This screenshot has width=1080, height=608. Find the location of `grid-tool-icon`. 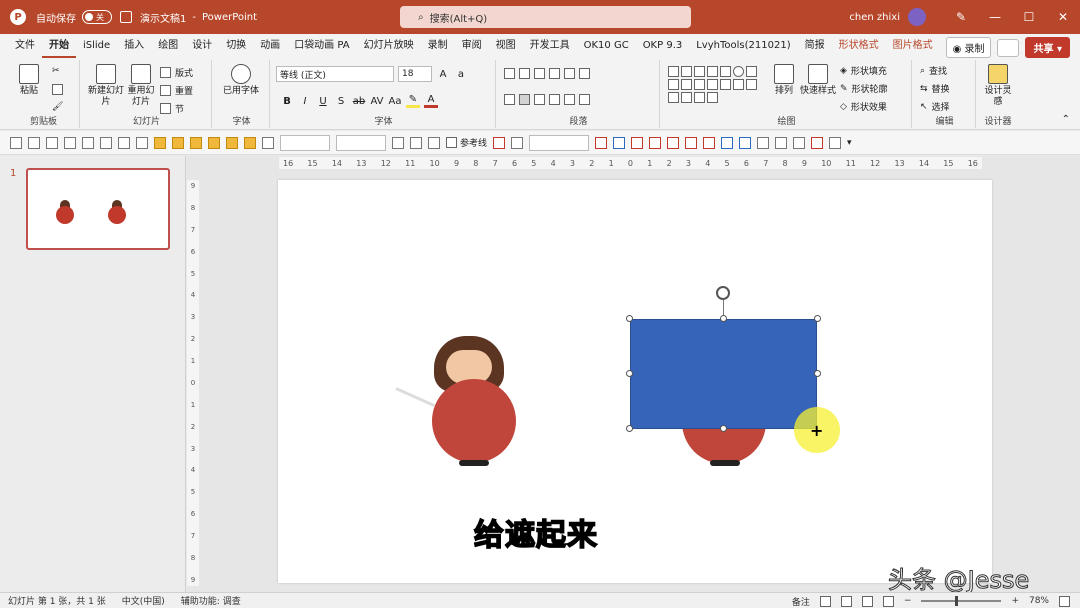

grid-tool-icon is located at coordinates (781, 142).